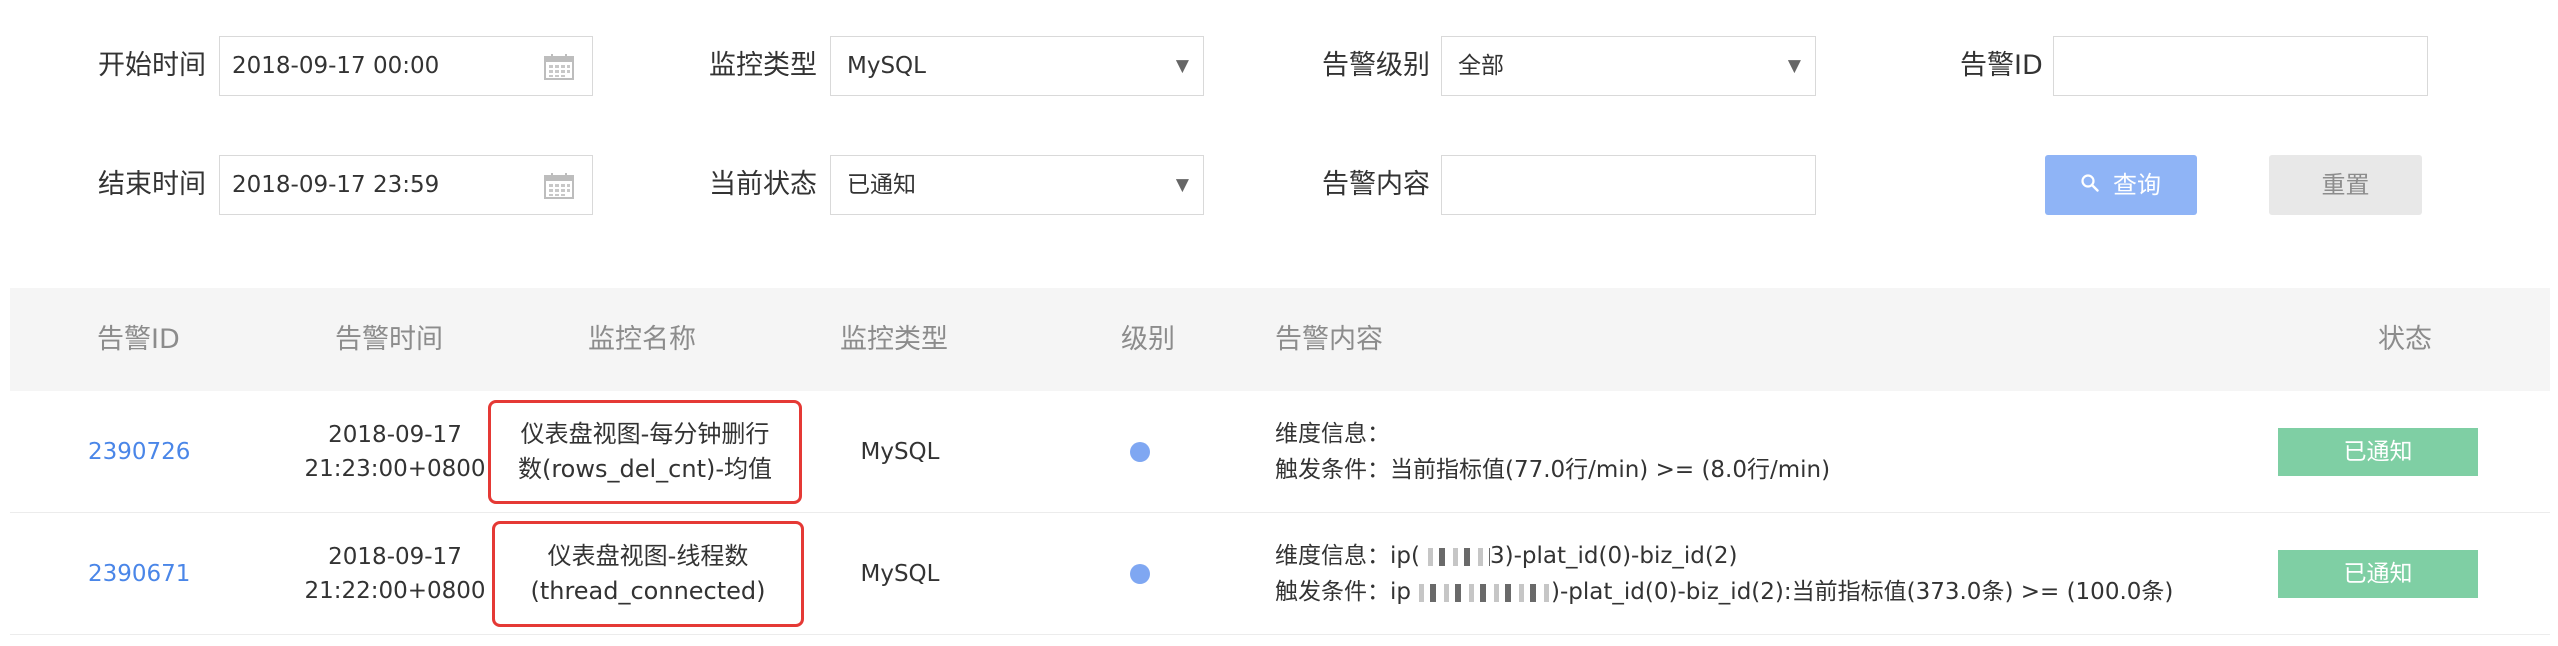 The height and width of the screenshot is (646, 2558). I want to click on current-status-label: 当前状态, so click(763, 184).